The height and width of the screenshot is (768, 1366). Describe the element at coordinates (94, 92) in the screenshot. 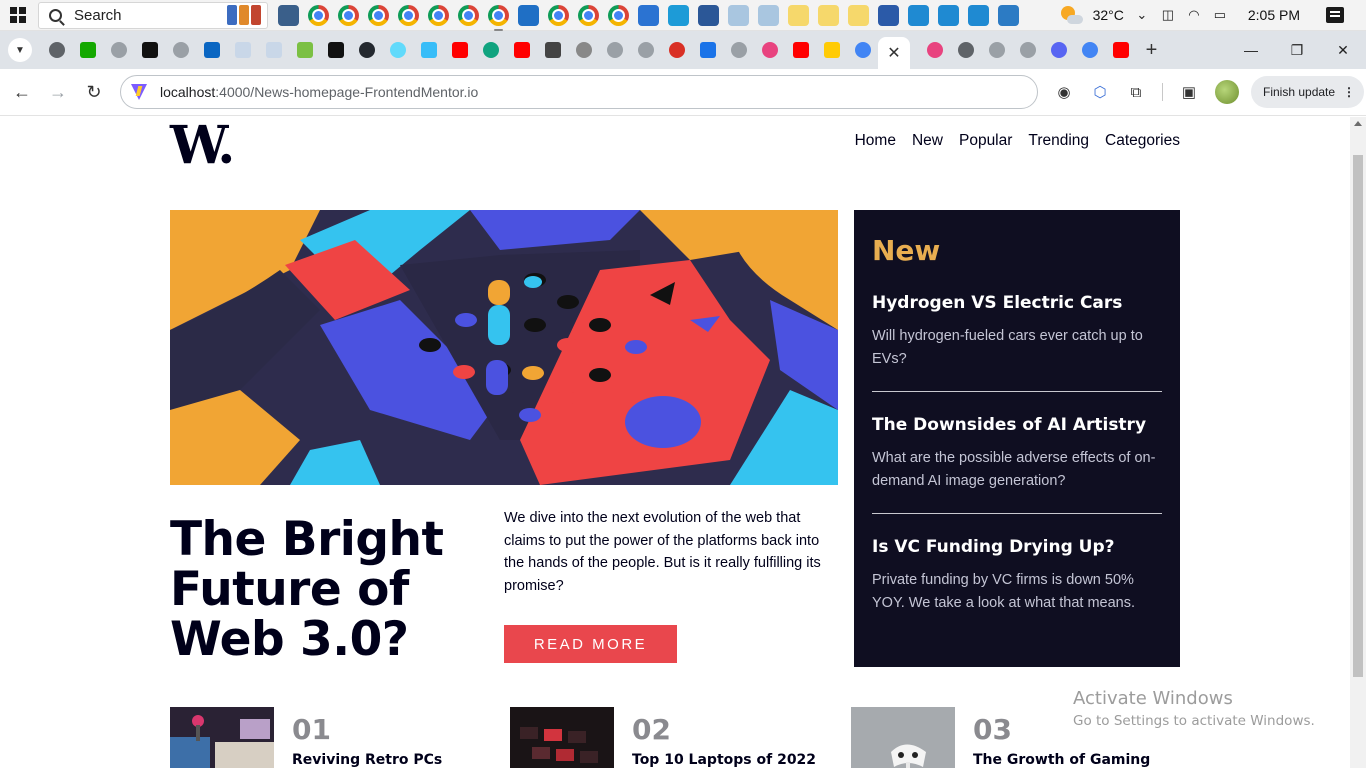

I see `reload-button: ↻` at that location.